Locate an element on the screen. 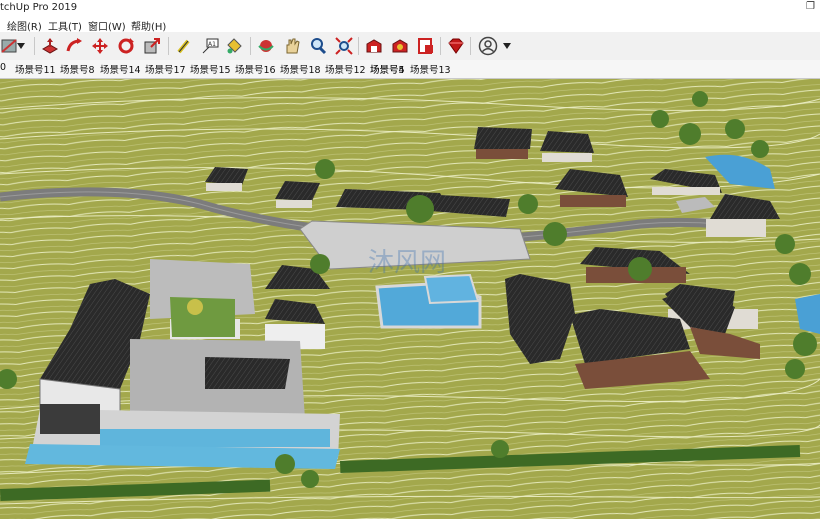  text-icon: A1 is located at coordinates (210, 46).